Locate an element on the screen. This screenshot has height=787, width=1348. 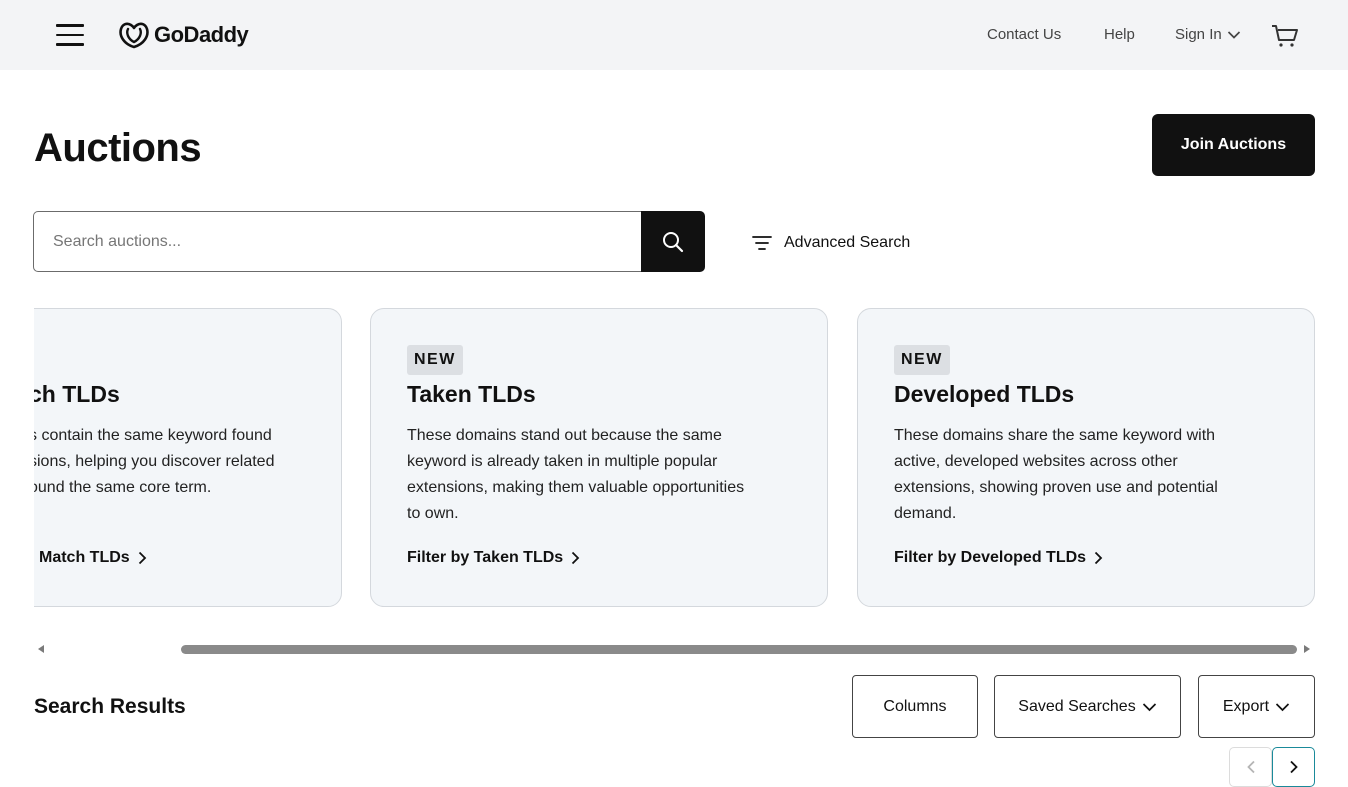
saved-searches-dropdown: Saved Searches is located at coordinates (1087, 706).